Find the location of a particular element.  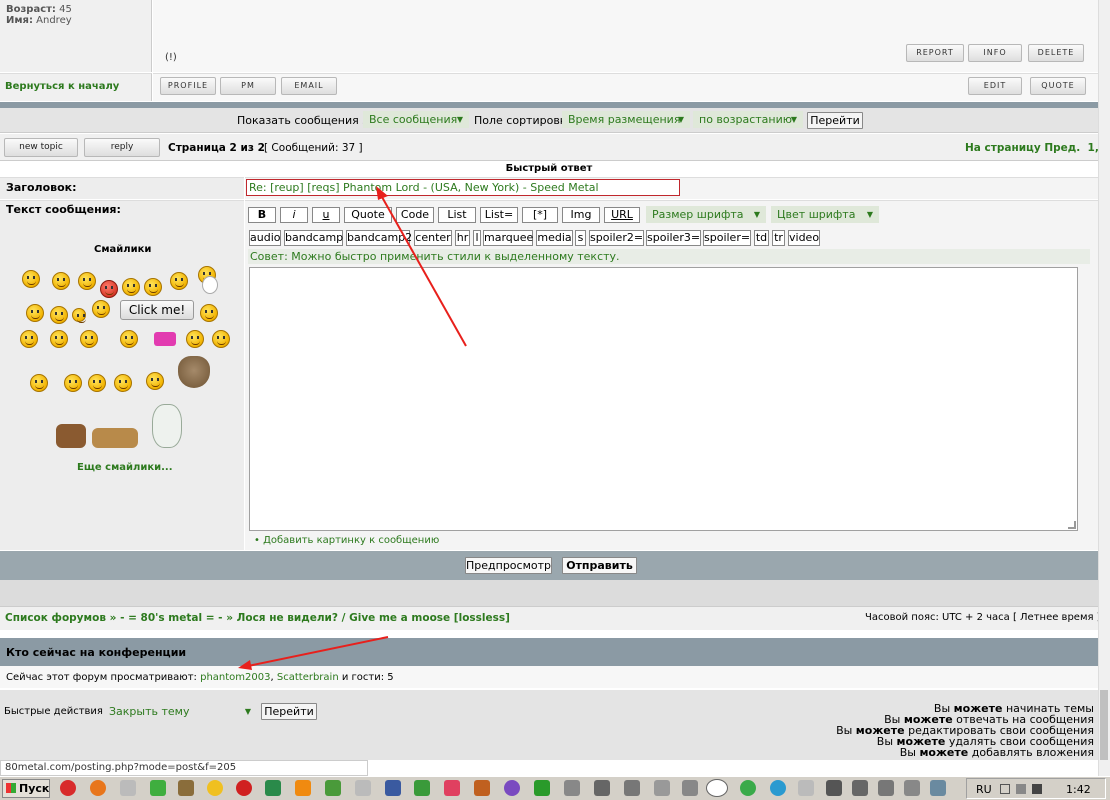

utorrent-icon is located at coordinates (422, 788).